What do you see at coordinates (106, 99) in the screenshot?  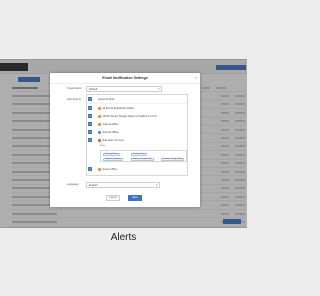 I see `select-all-label: Select All Alerts` at bounding box center [106, 99].